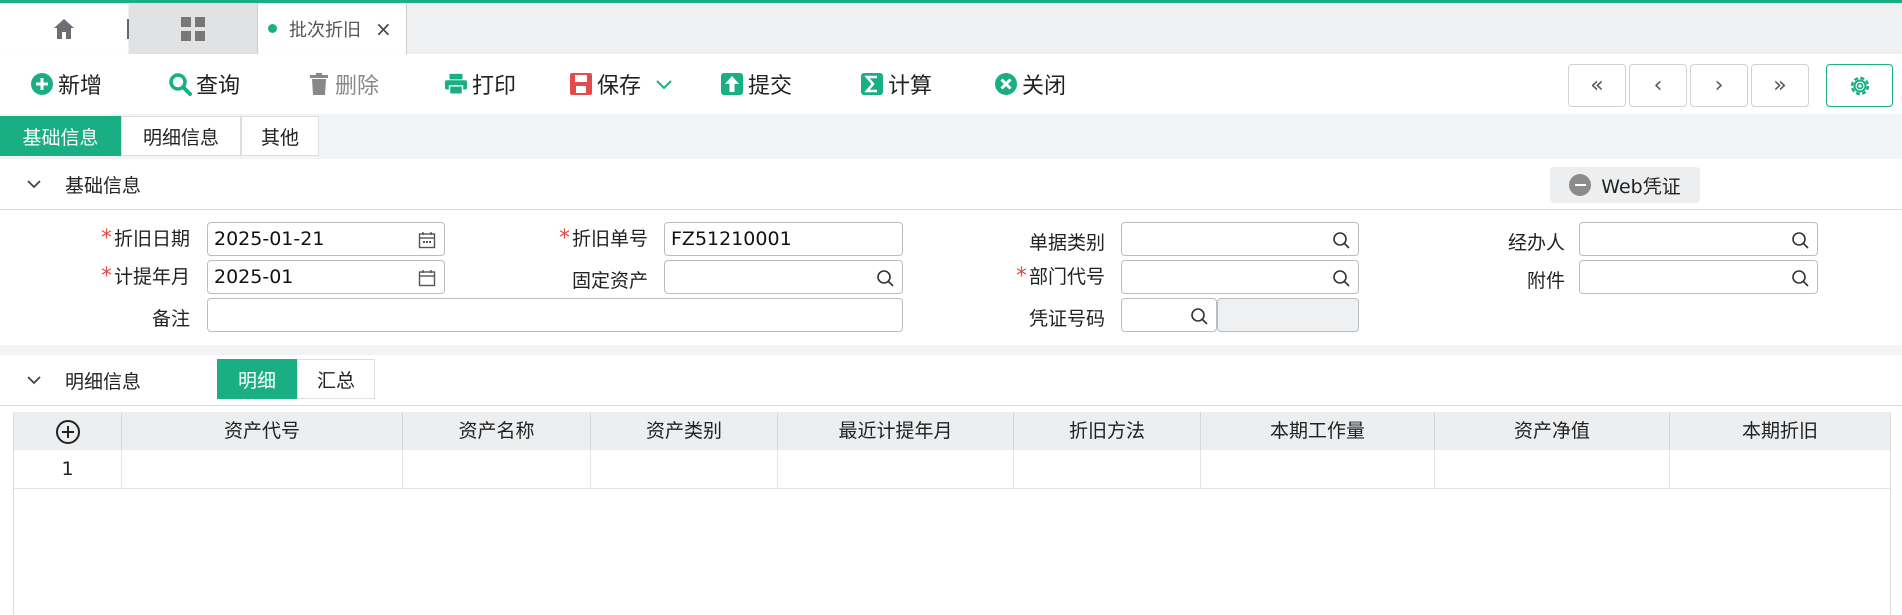  What do you see at coordinates (1552, 469) in the screenshot?
I see `cell-net-value` at bounding box center [1552, 469].